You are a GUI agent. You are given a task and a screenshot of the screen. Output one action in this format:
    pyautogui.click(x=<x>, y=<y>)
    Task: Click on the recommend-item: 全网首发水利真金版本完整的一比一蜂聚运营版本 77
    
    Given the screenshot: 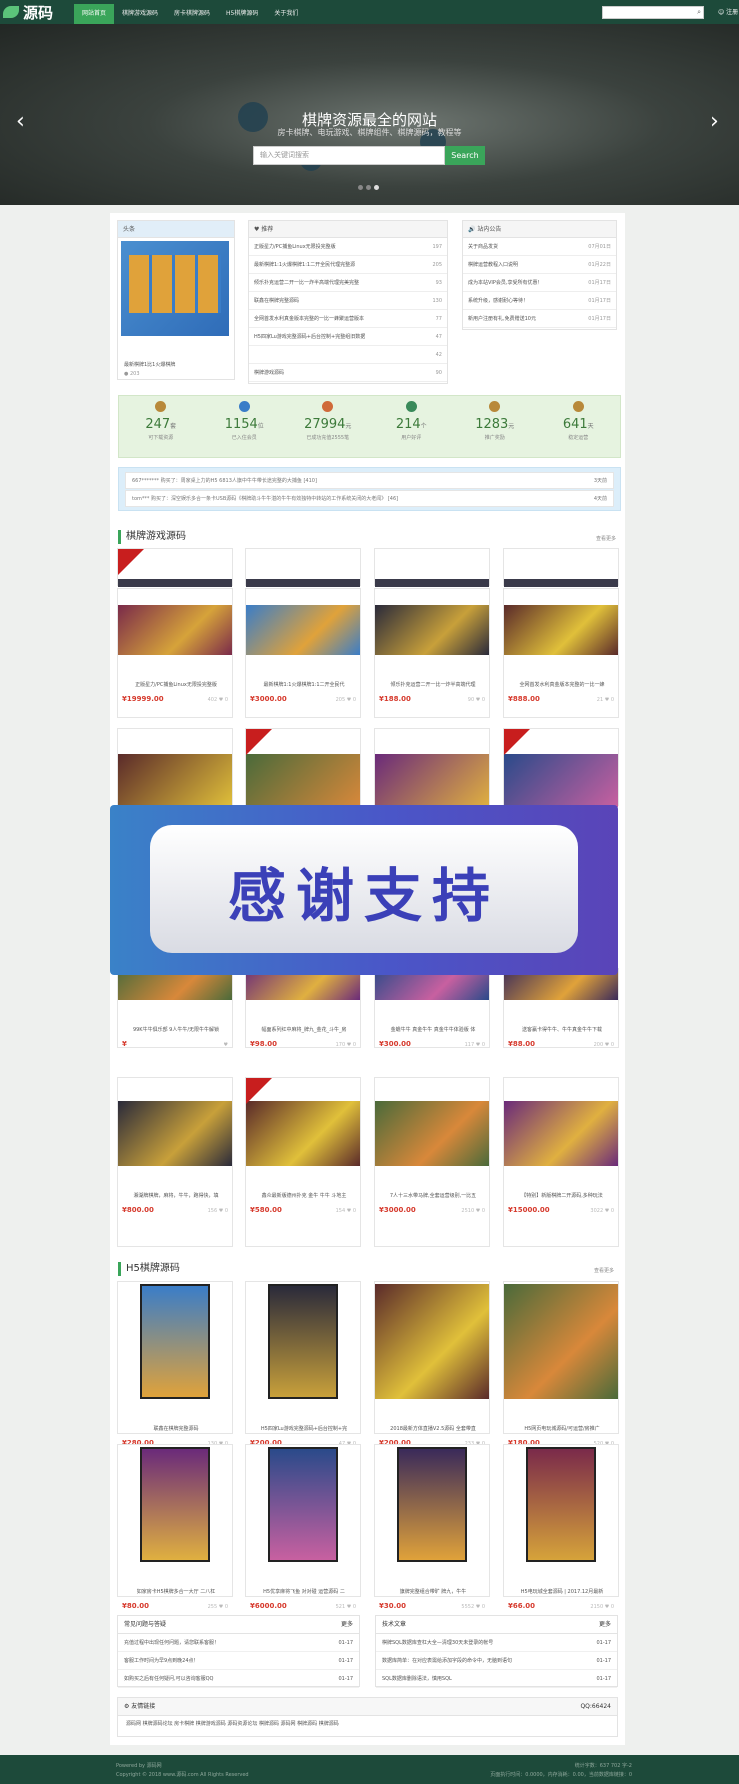 What is the action you would take?
    pyautogui.click(x=348, y=319)
    